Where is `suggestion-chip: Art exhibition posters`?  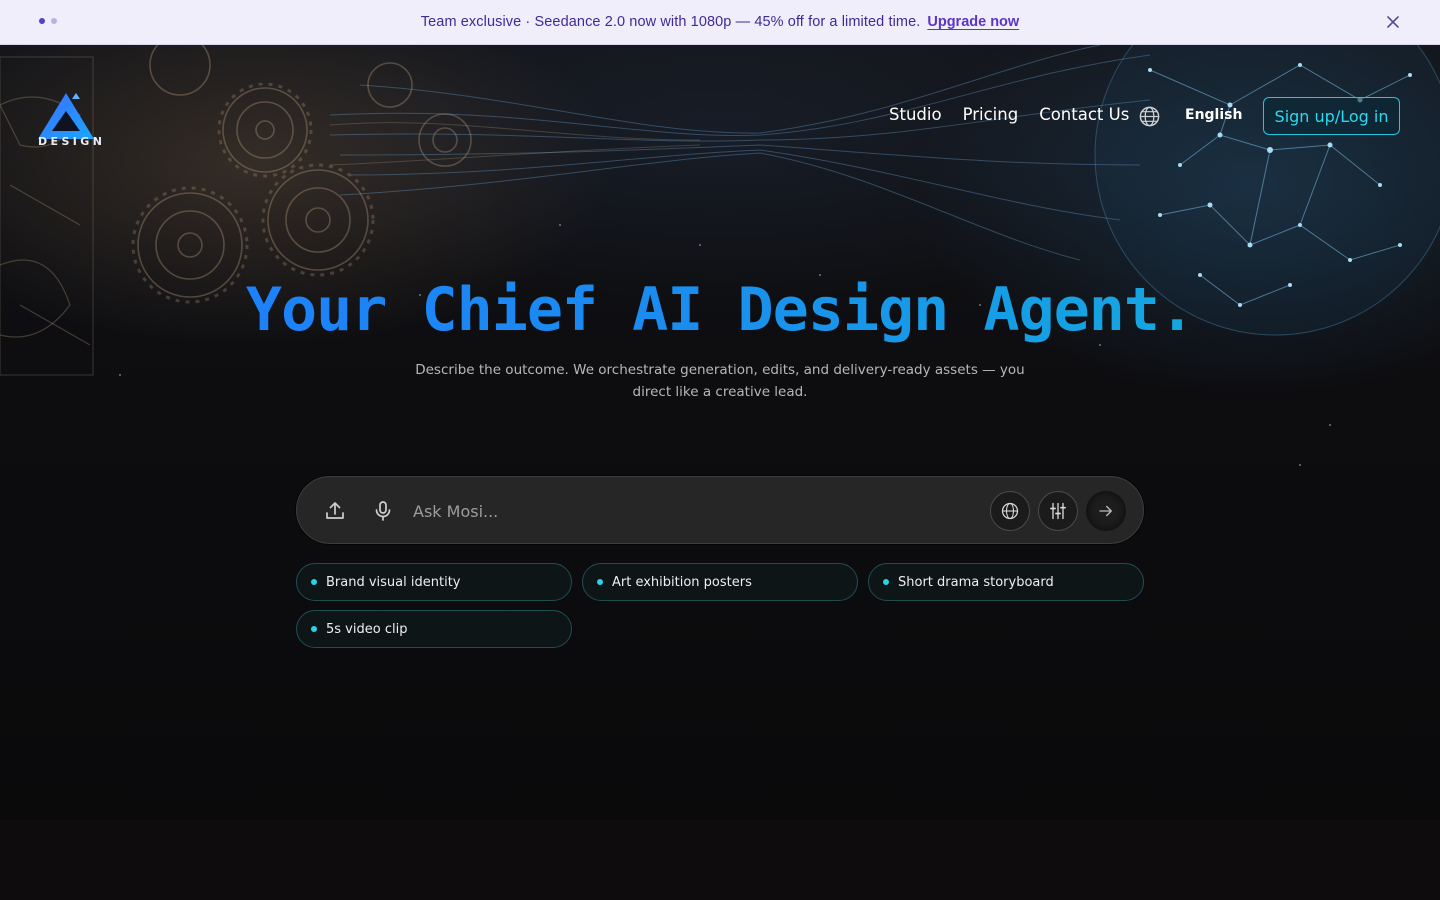 suggestion-chip: Art exhibition posters is located at coordinates (720, 582).